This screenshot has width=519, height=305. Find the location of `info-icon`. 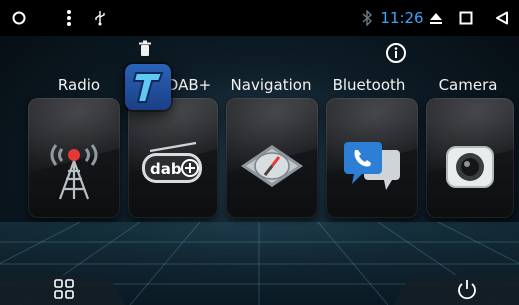

info-icon is located at coordinates (396, 53).